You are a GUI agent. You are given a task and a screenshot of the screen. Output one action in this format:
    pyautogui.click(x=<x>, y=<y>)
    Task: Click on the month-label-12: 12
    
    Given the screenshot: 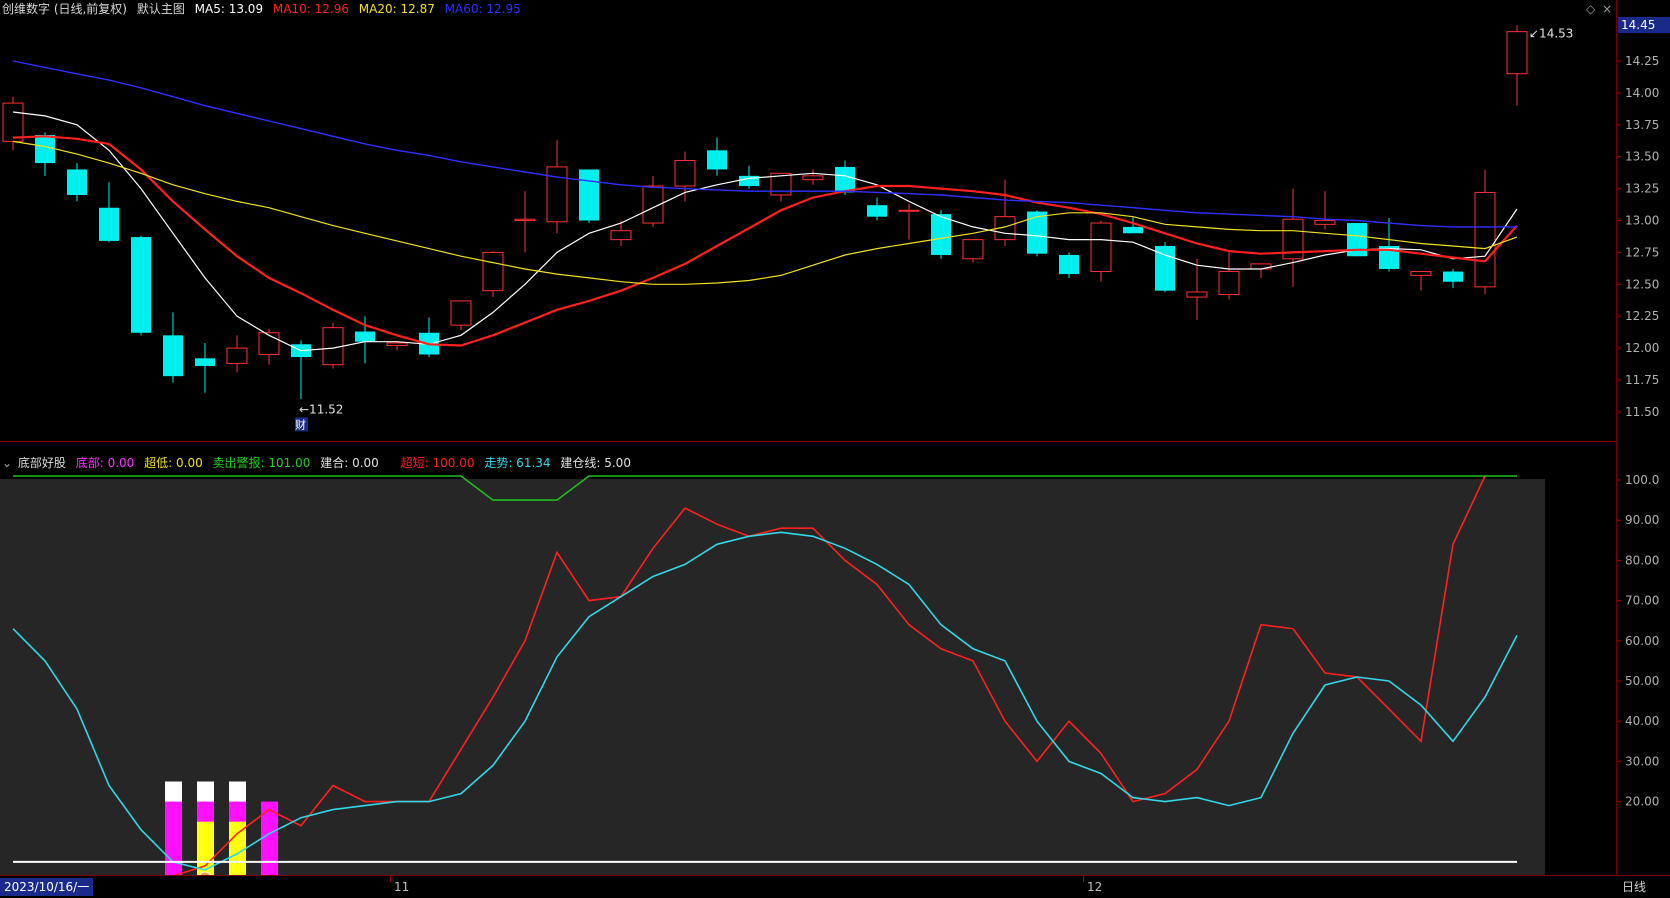 What is the action you would take?
    pyautogui.click(x=1094, y=887)
    